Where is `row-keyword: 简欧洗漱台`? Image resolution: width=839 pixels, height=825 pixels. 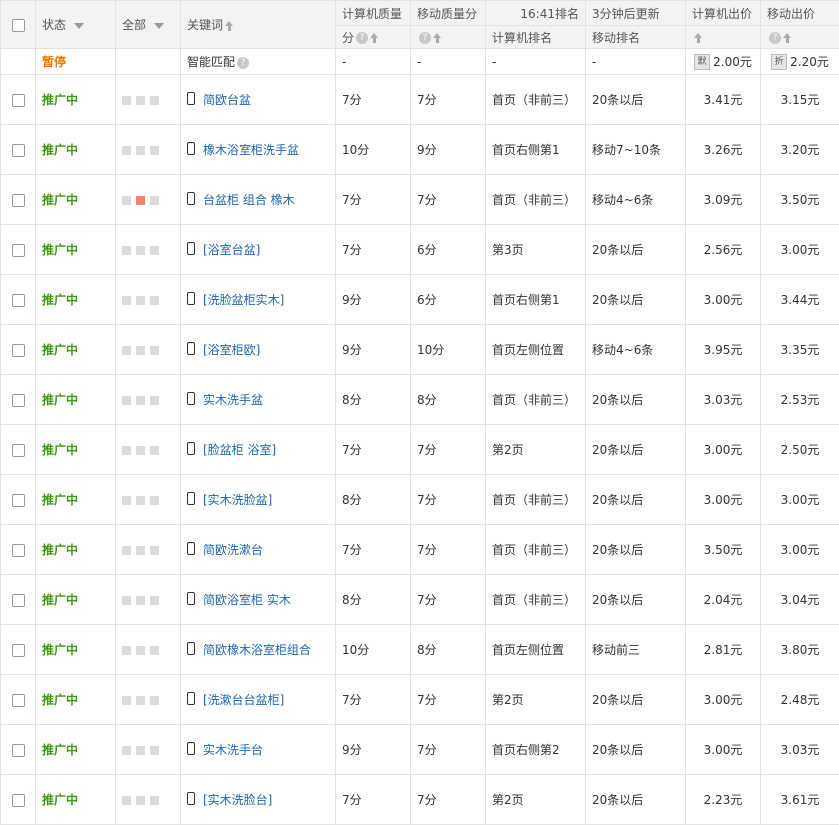
row-keyword: 简欧洗漱台 is located at coordinates (258, 550).